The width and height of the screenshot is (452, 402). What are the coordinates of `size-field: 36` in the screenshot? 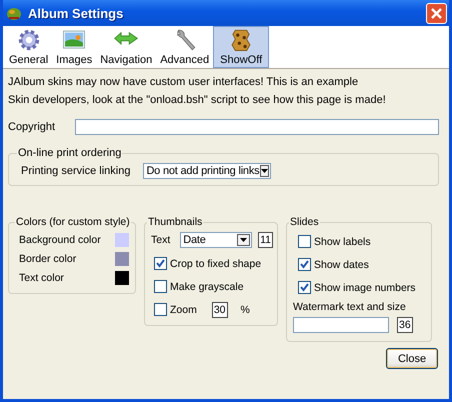 It's located at (405, 325).